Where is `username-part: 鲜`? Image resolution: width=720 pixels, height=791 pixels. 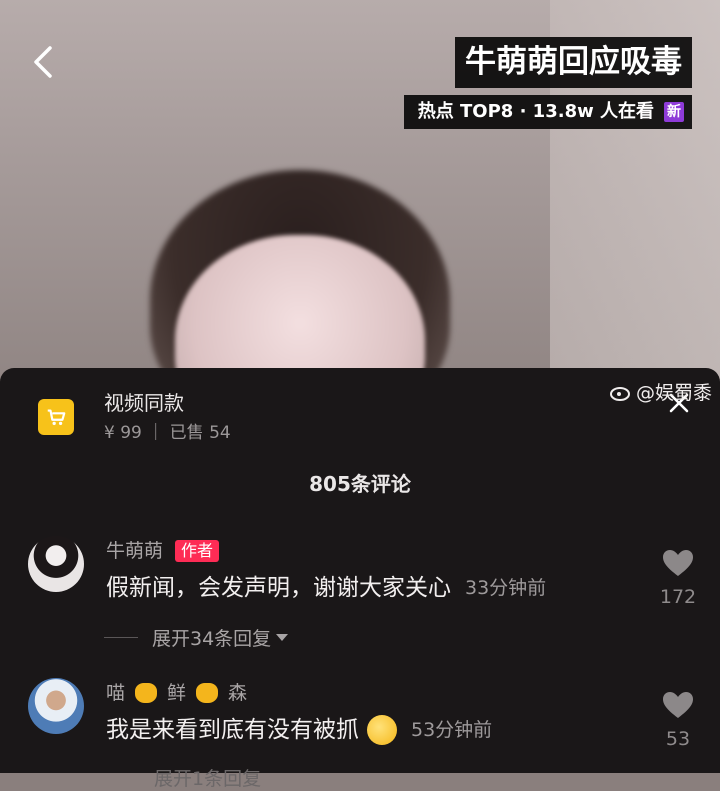 username-part: 鲜 is located at coordinates (177, 693).